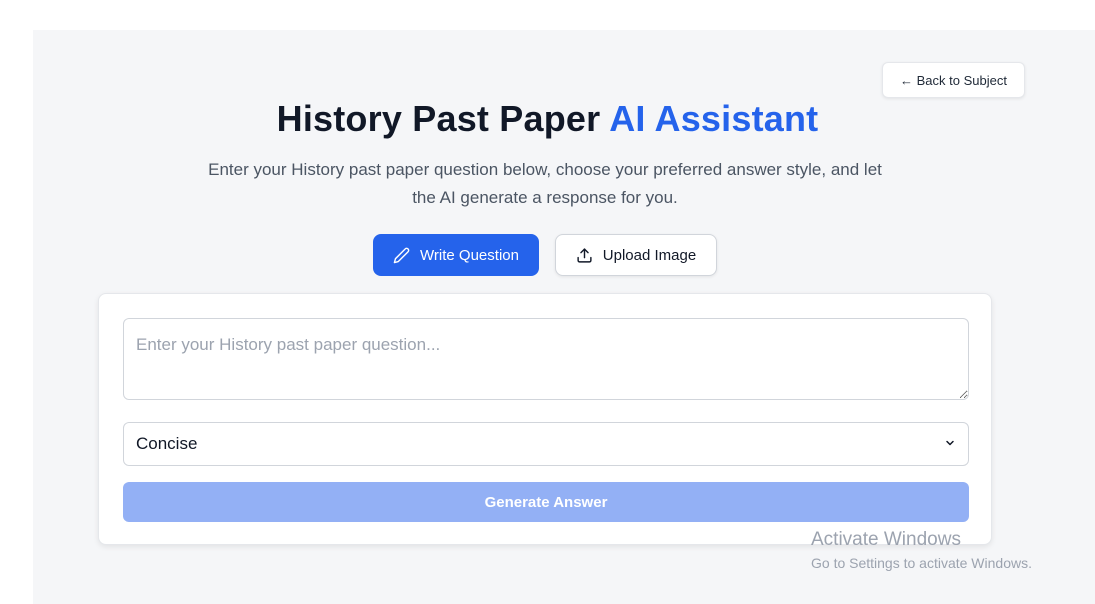 The image size is (1095, 604). Describe the element at coordinates (714, 118) in the screenshot. I see `title-accent: AI Assistant` at that location.